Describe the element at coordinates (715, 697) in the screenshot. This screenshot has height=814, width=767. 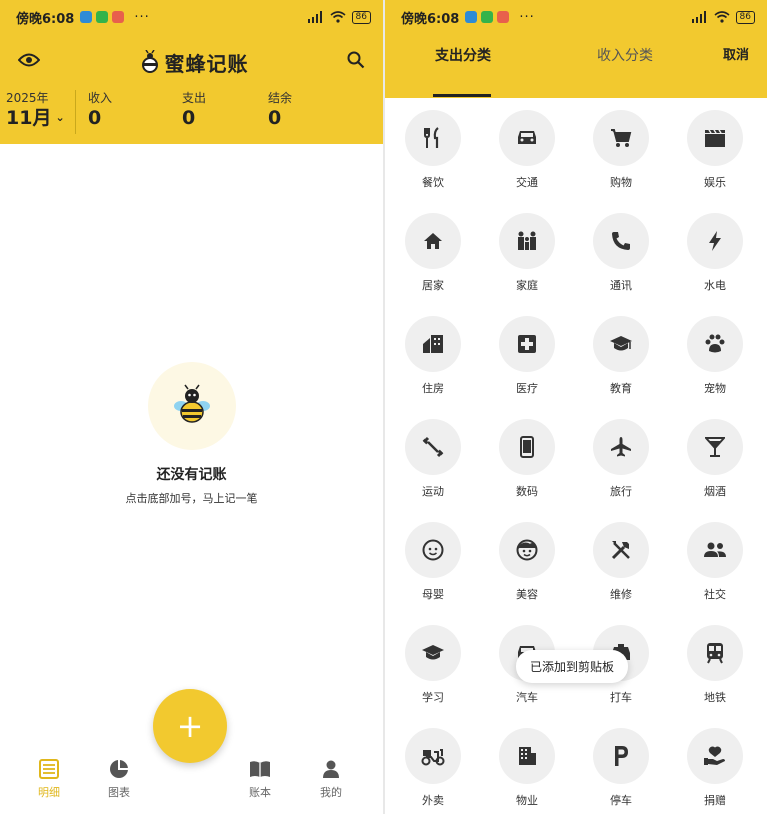
I see `category-label: 地铁` at that location.